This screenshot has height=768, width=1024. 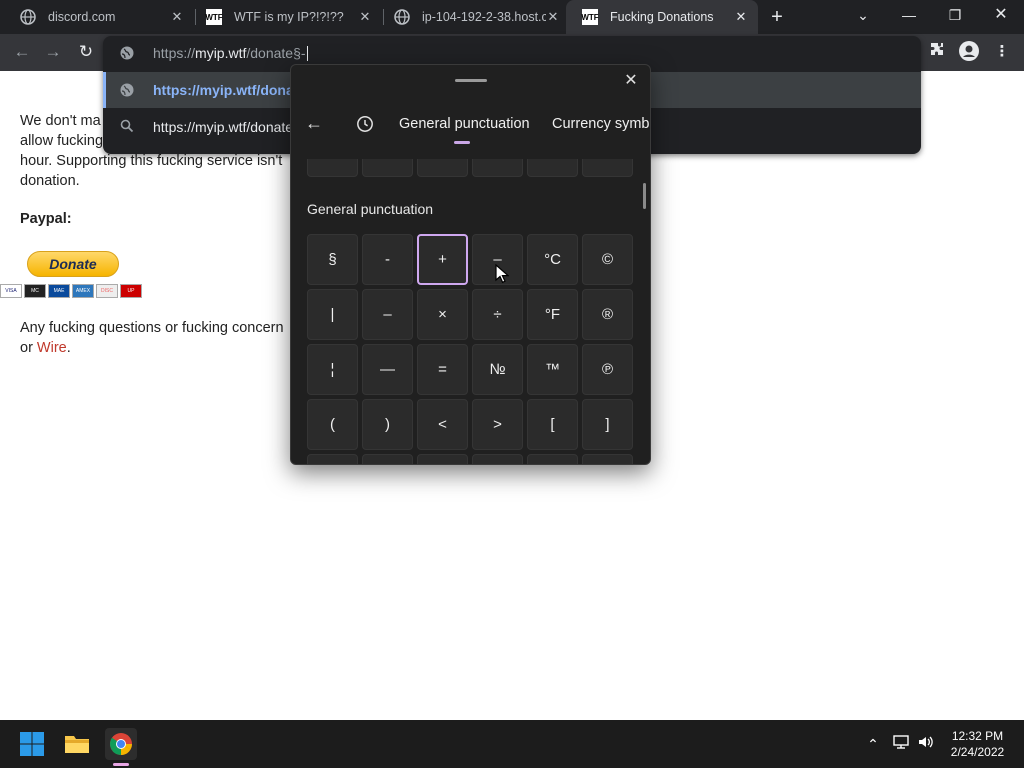 I want to click on symbol-cell: [, so click(x=552, y=424).